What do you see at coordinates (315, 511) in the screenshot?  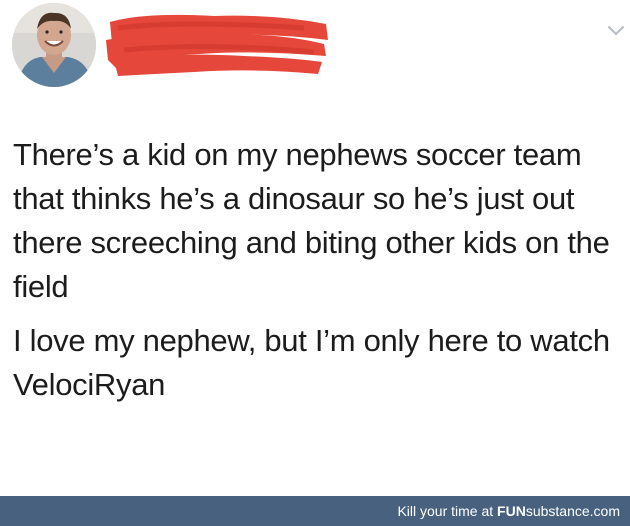 I see `watermark-footer: Kill your time at FUNsubstance.com` at bounding box center [315, 511].